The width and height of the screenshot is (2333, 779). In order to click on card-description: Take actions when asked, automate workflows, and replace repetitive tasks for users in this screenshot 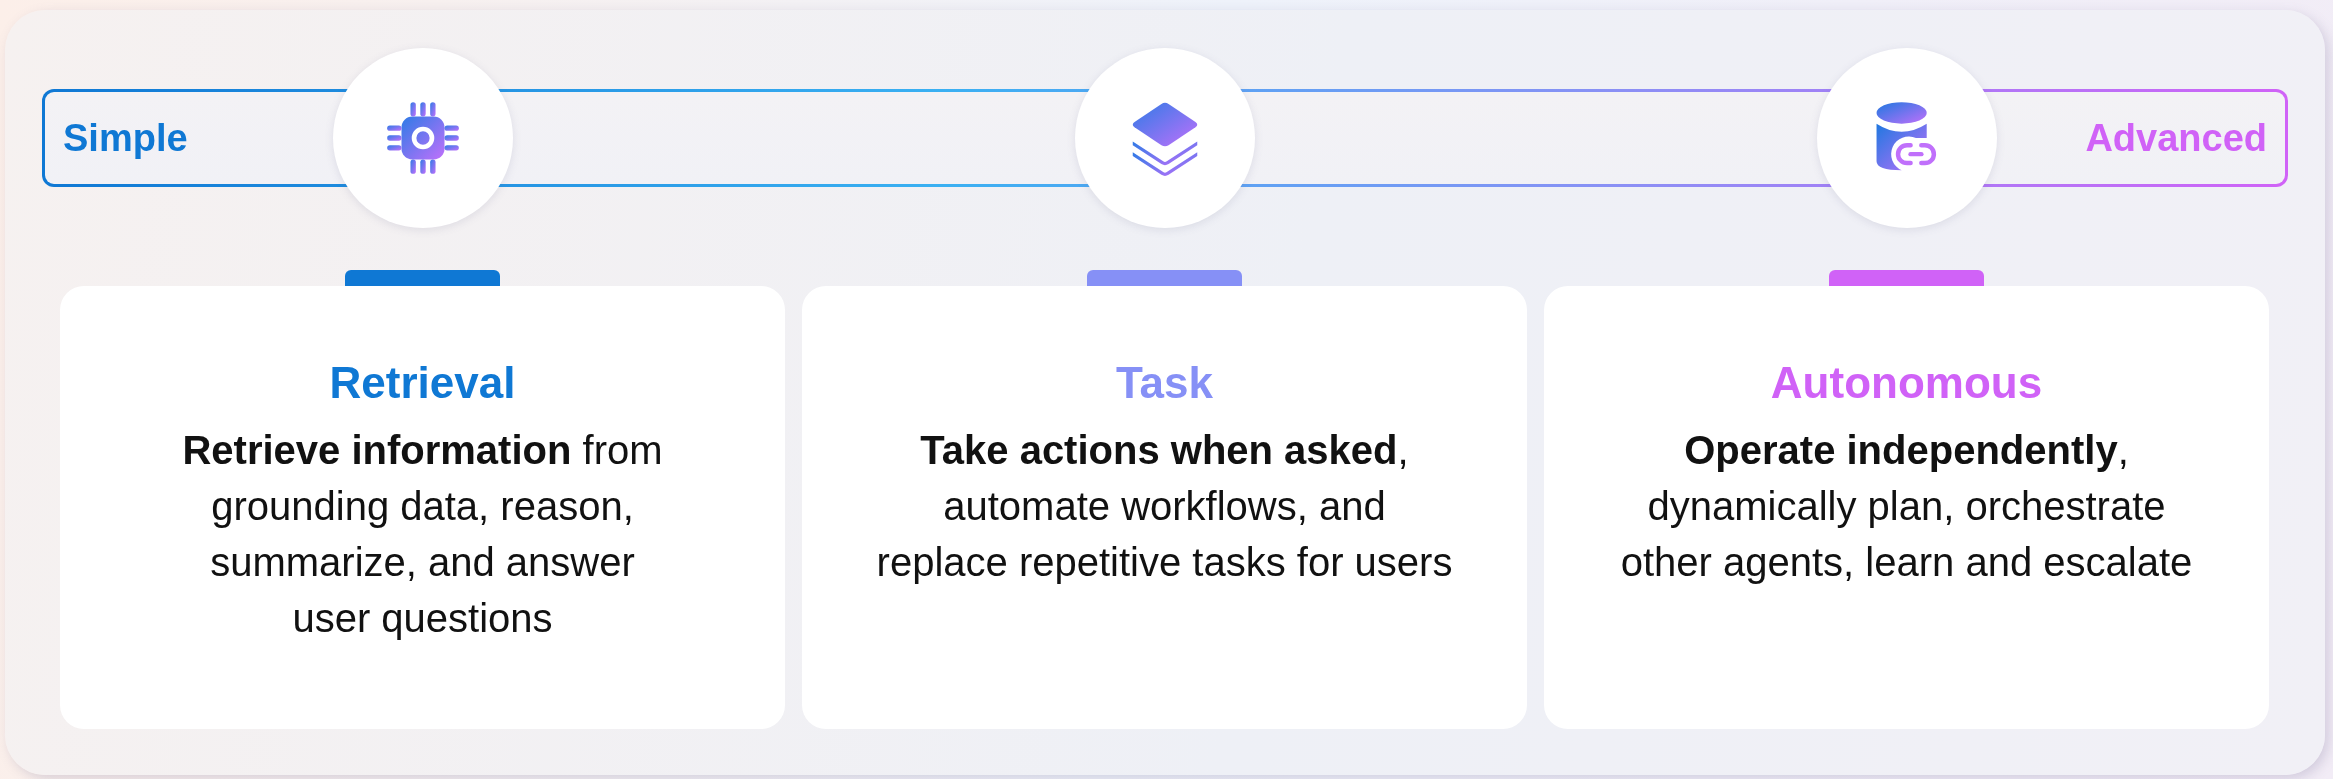, I will do `click(1164, 506)`.